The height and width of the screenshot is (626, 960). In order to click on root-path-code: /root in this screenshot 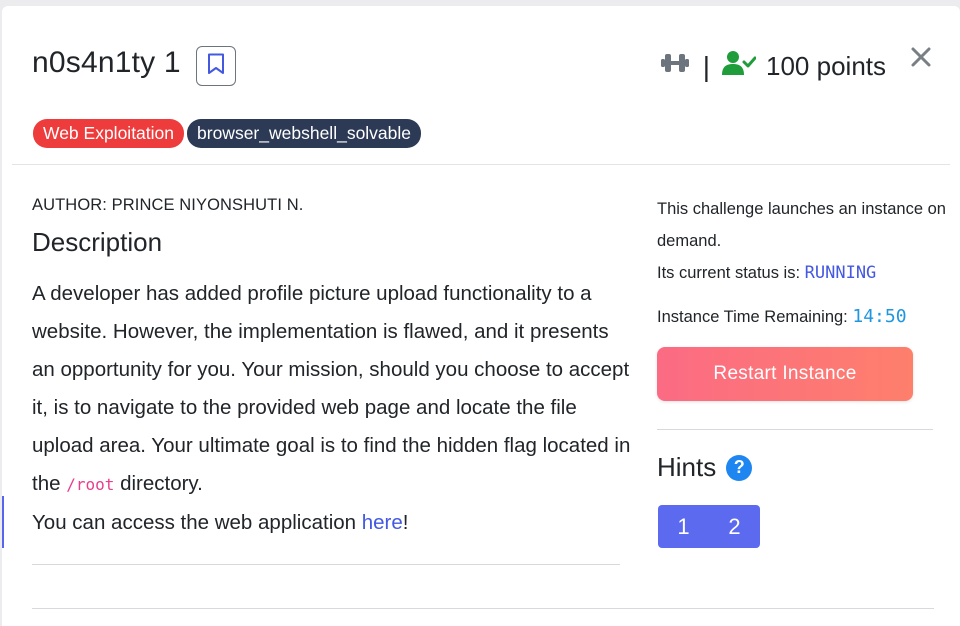, I will do `click(90, 484)`.